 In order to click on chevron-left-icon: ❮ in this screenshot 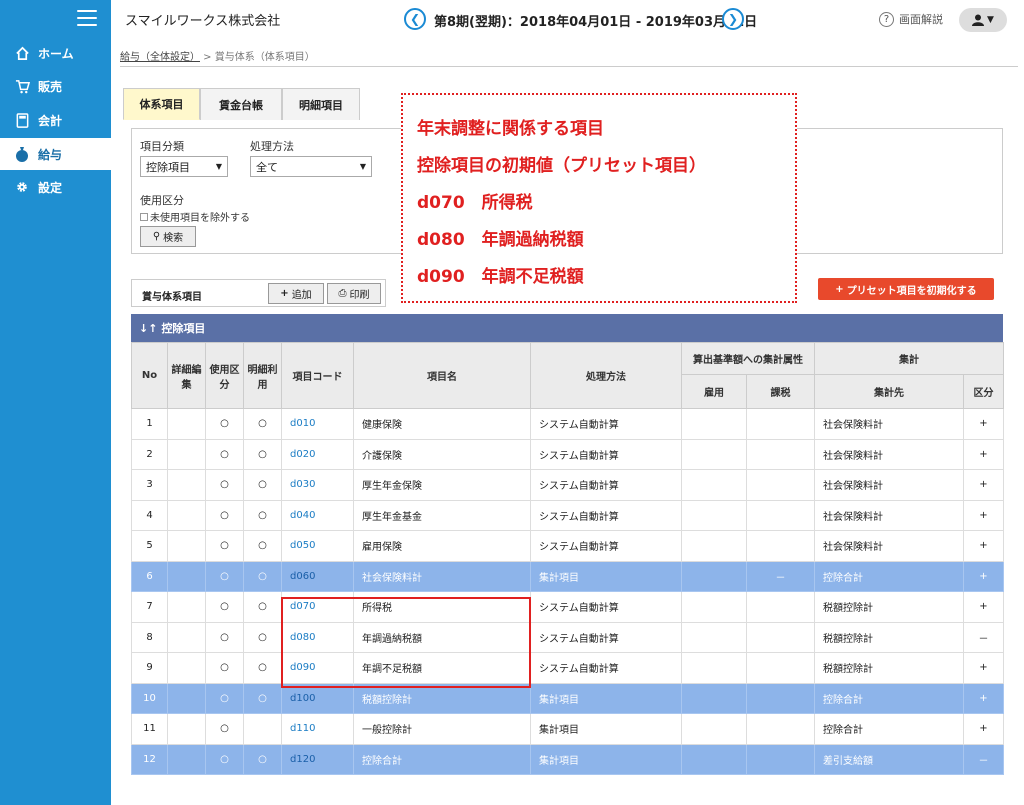, I will do `click(415, 19)`.